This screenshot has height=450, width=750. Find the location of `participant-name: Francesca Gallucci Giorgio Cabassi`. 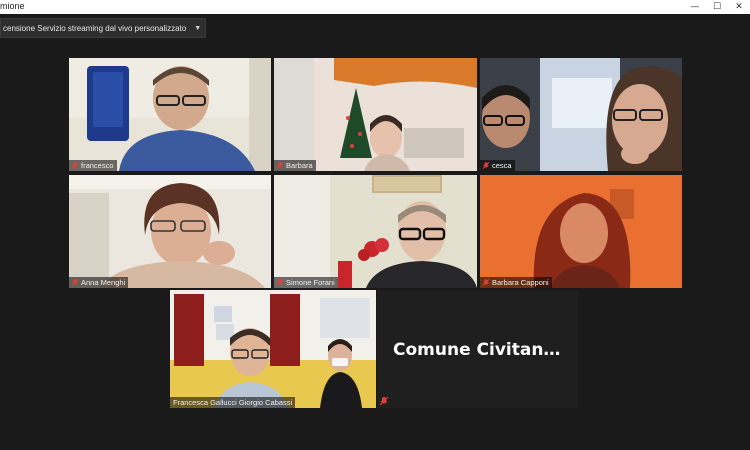

participant-name: Francesca Gallucci Giorgio Cabassi is located at coordinates (233, 402).